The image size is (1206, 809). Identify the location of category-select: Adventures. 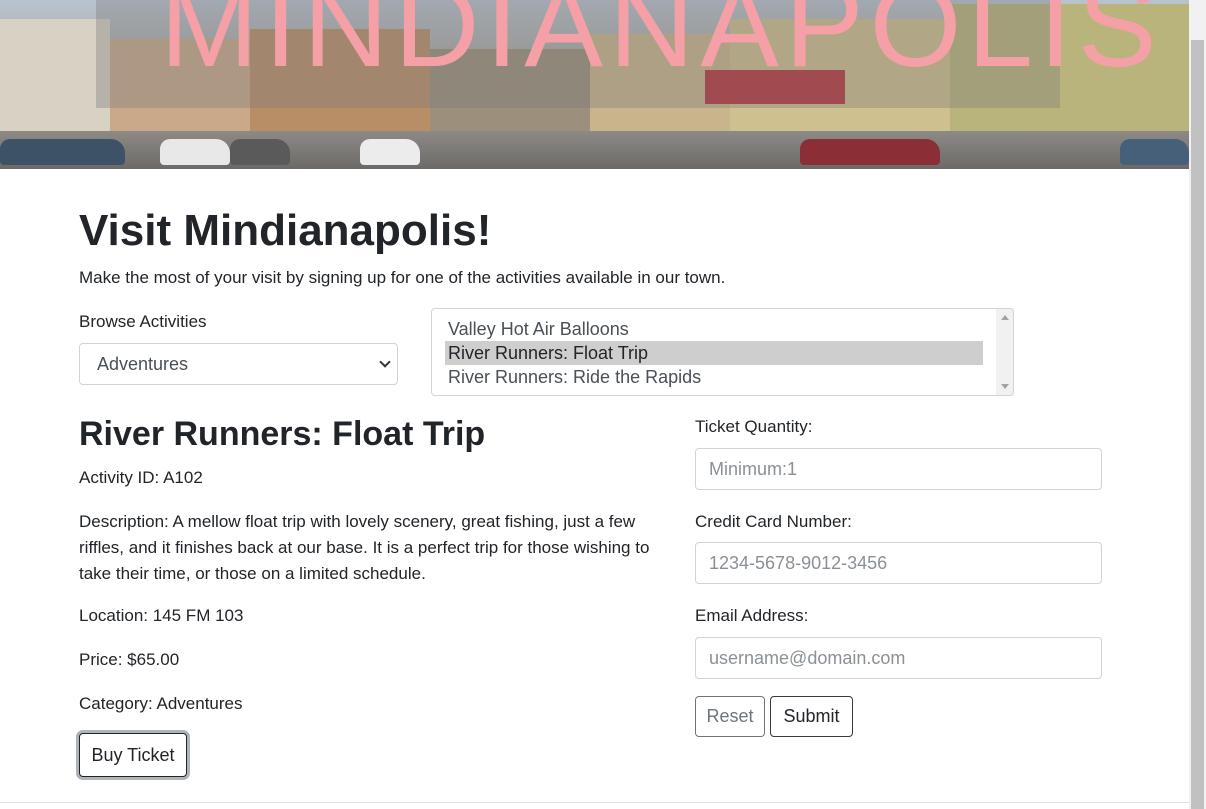
(238, 364).